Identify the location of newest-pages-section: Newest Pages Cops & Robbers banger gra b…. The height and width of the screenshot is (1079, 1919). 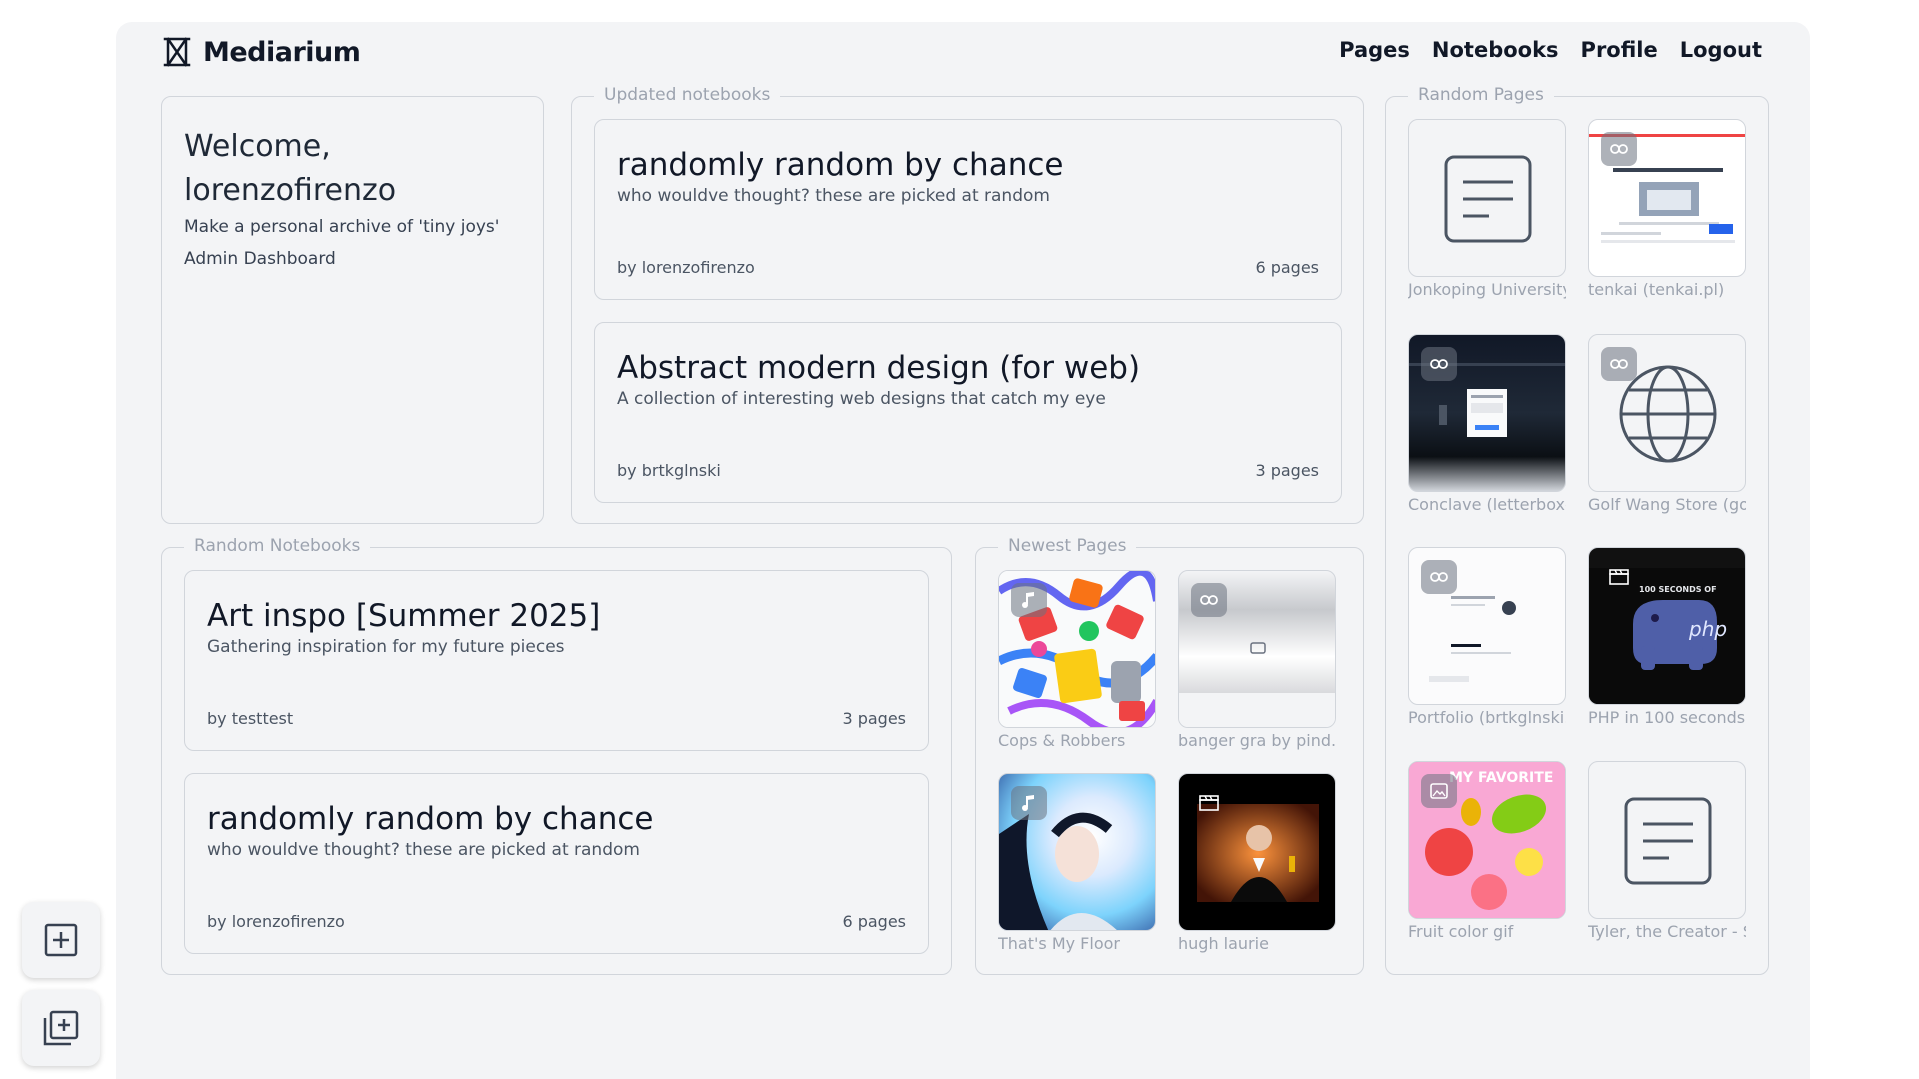
(1169, 755).